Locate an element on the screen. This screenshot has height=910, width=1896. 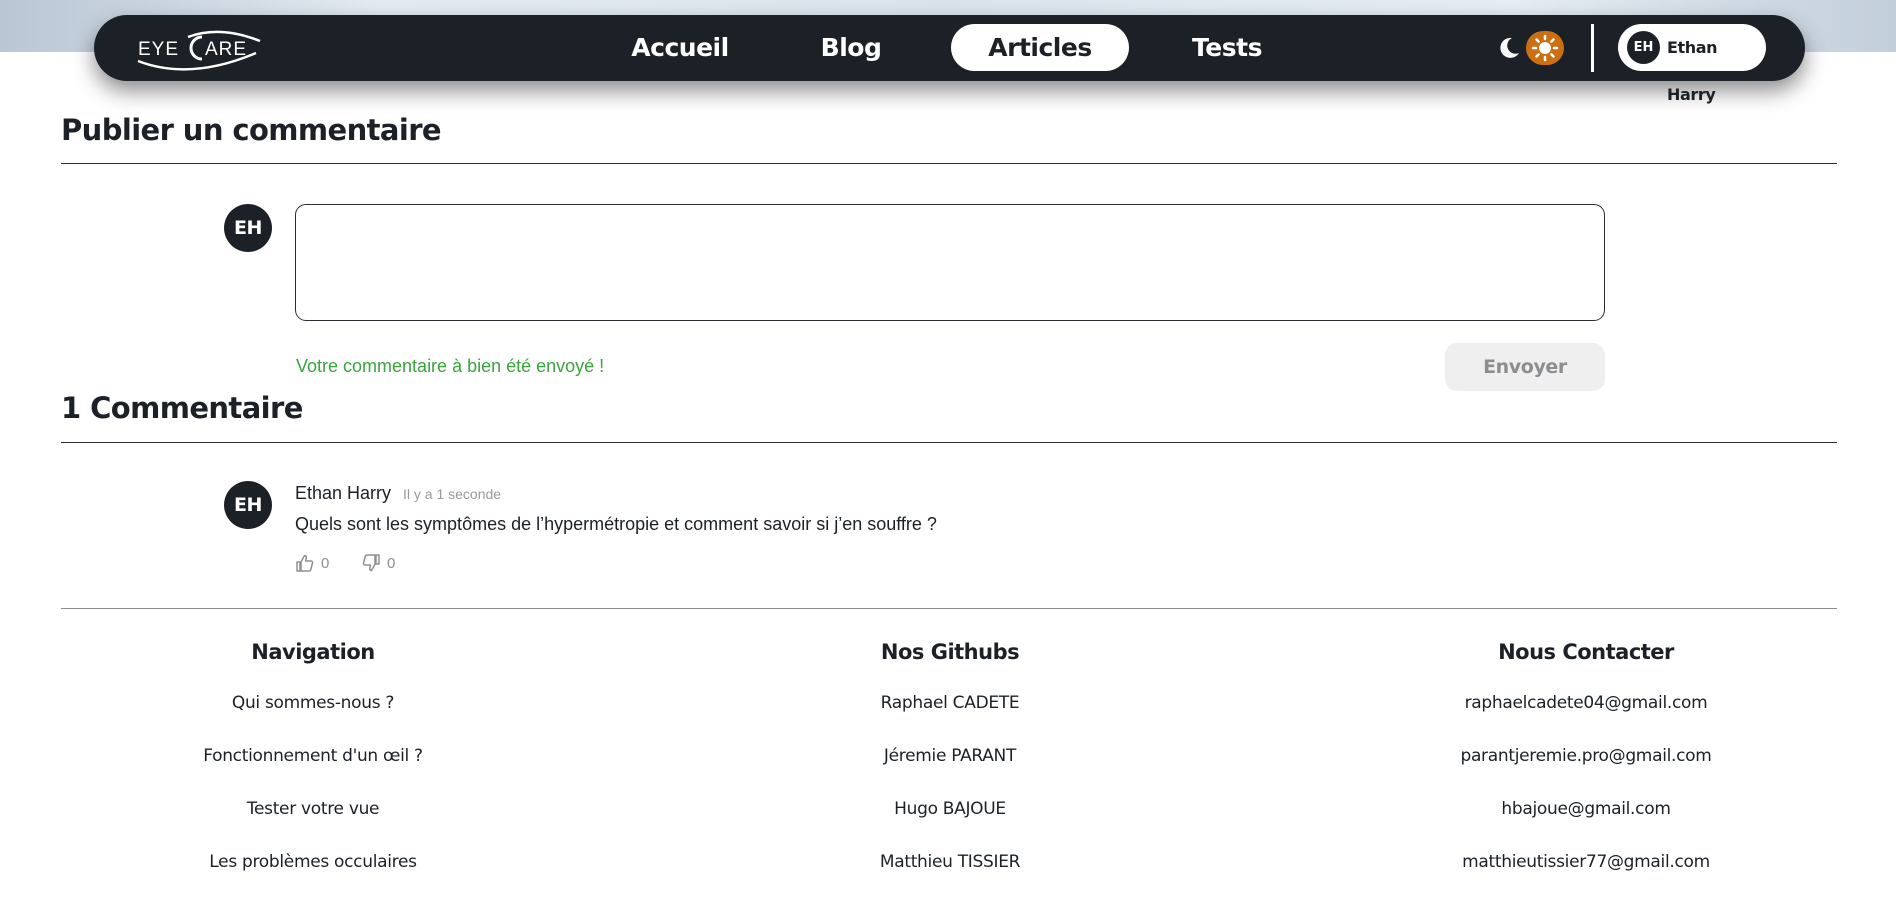
dislike-button: 0 is located at coordinates (378, 563).